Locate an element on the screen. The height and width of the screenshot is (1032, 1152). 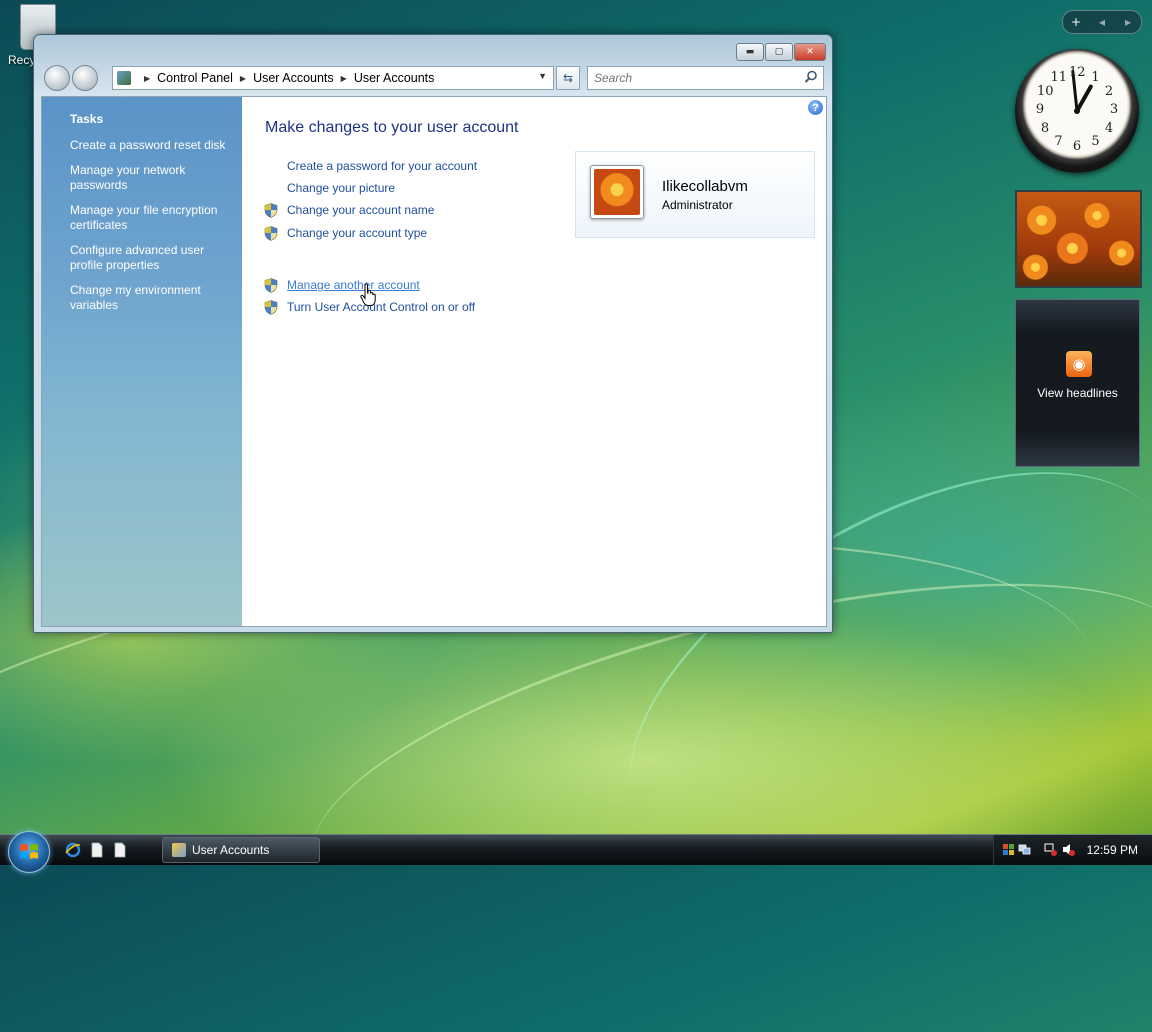
clock-number: 10 is located at coordinates (1045, 91).